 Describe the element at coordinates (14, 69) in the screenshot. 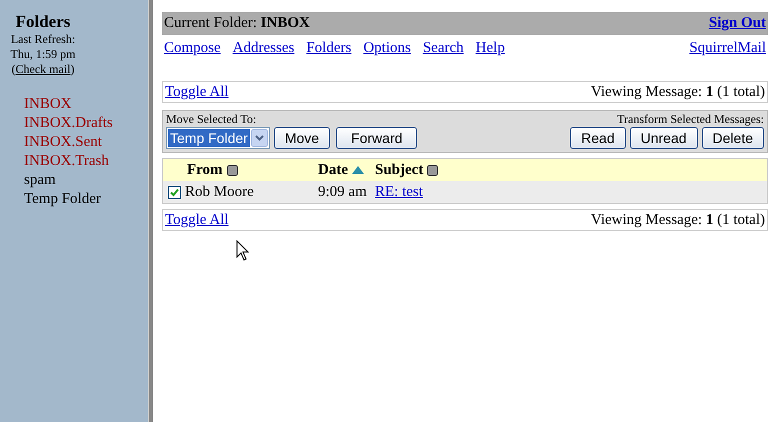

I see `paren-text: (` at that location.